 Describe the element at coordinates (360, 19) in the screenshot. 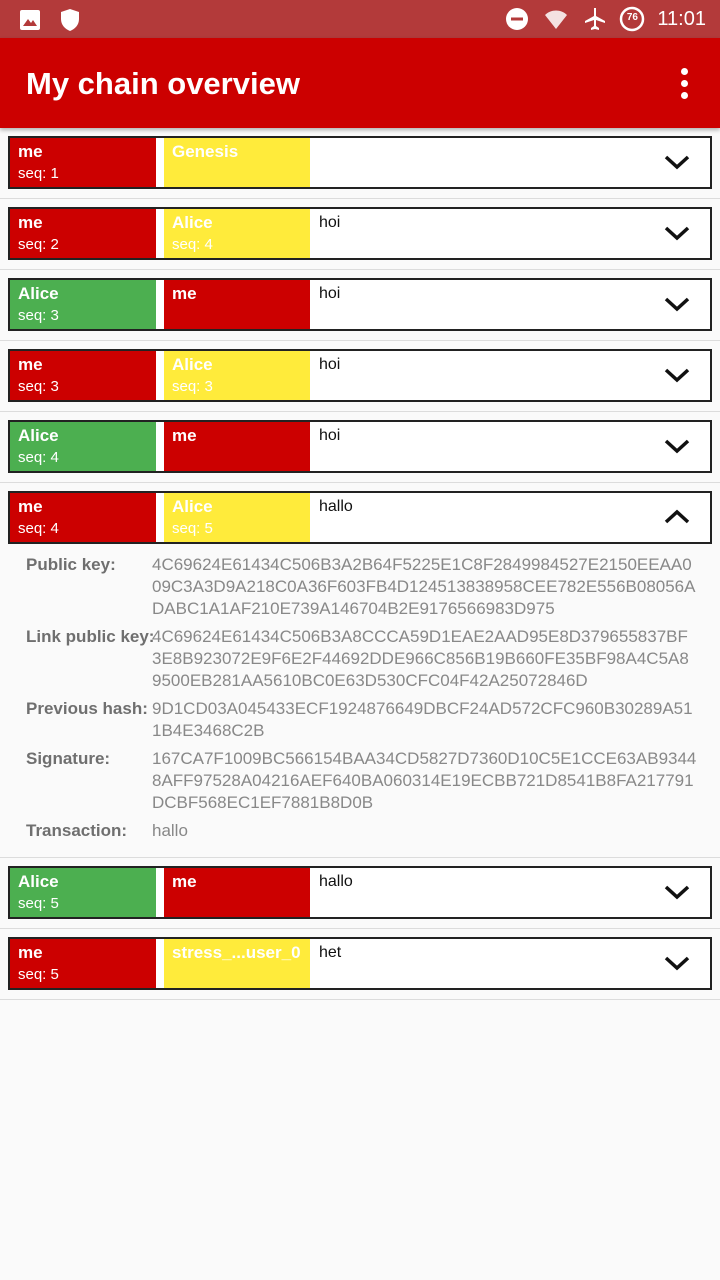

I see `status-bar: 76 11:01` at that location.